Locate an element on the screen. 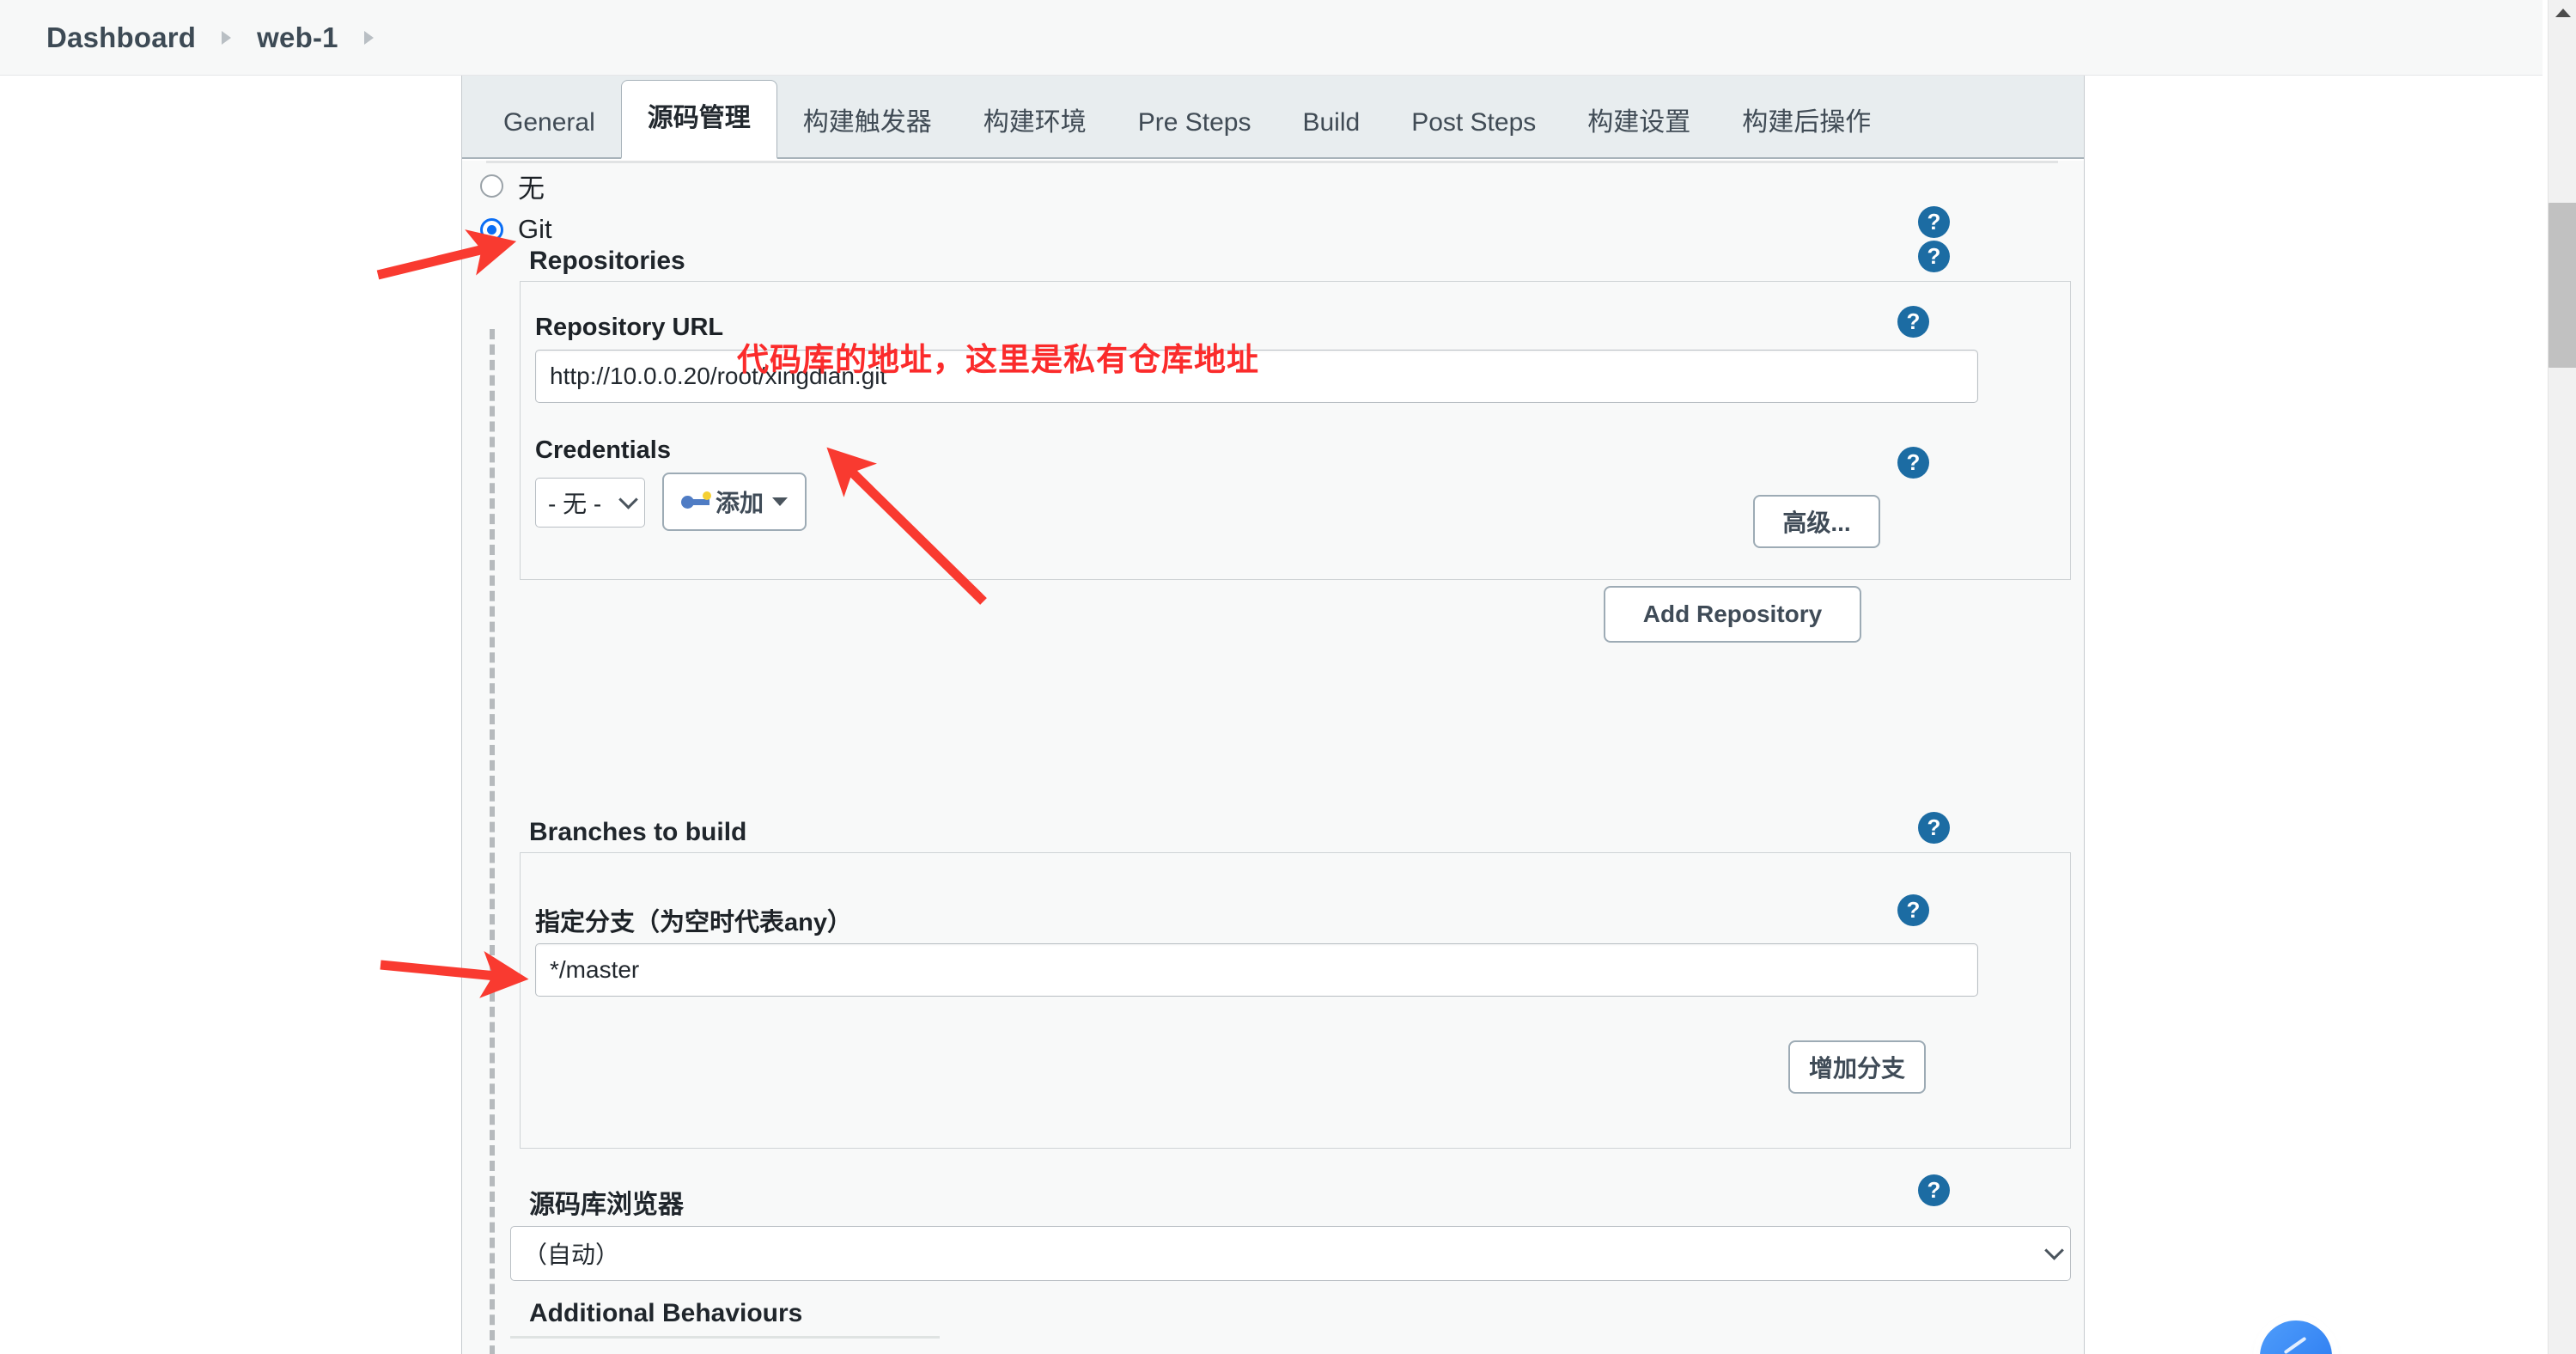 This screenshot has height=1354, width=2576. branches-to-build-heading: Branches to build is located at coordinates (638, 832).